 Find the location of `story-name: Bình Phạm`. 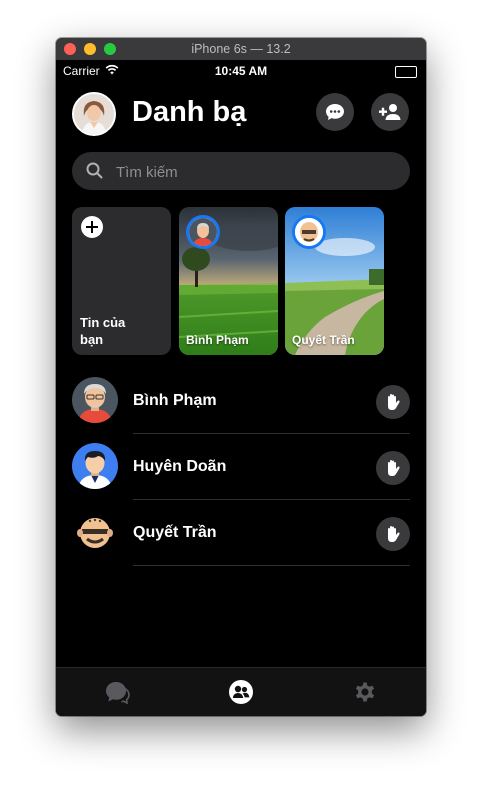

story-name: Bình Phạm is located at coordinates (217, 340).